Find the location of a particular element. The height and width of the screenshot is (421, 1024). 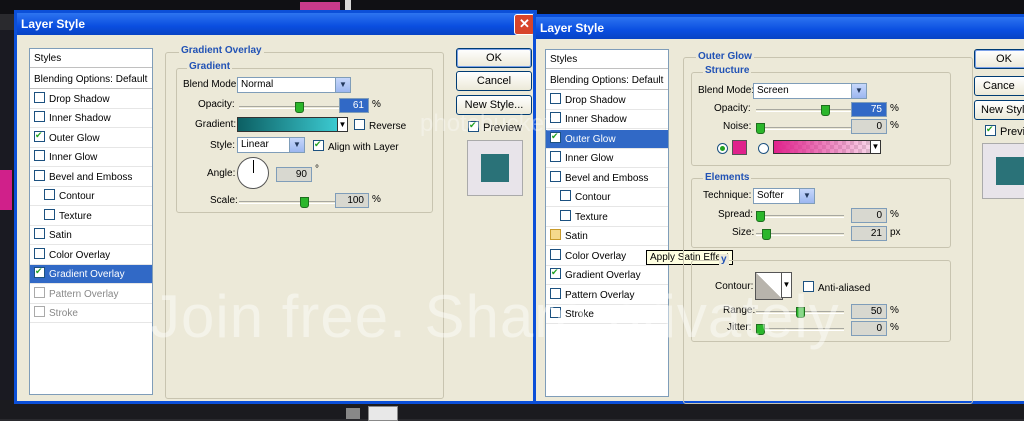

contour-picker is located at coordinates (769, 286).